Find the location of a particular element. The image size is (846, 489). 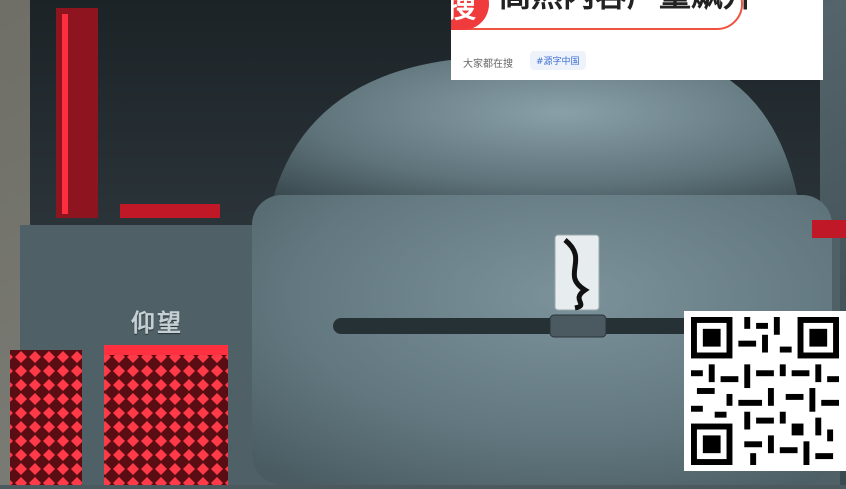

trending-label: 大家都在搜 is located at coordinates (488, 64).